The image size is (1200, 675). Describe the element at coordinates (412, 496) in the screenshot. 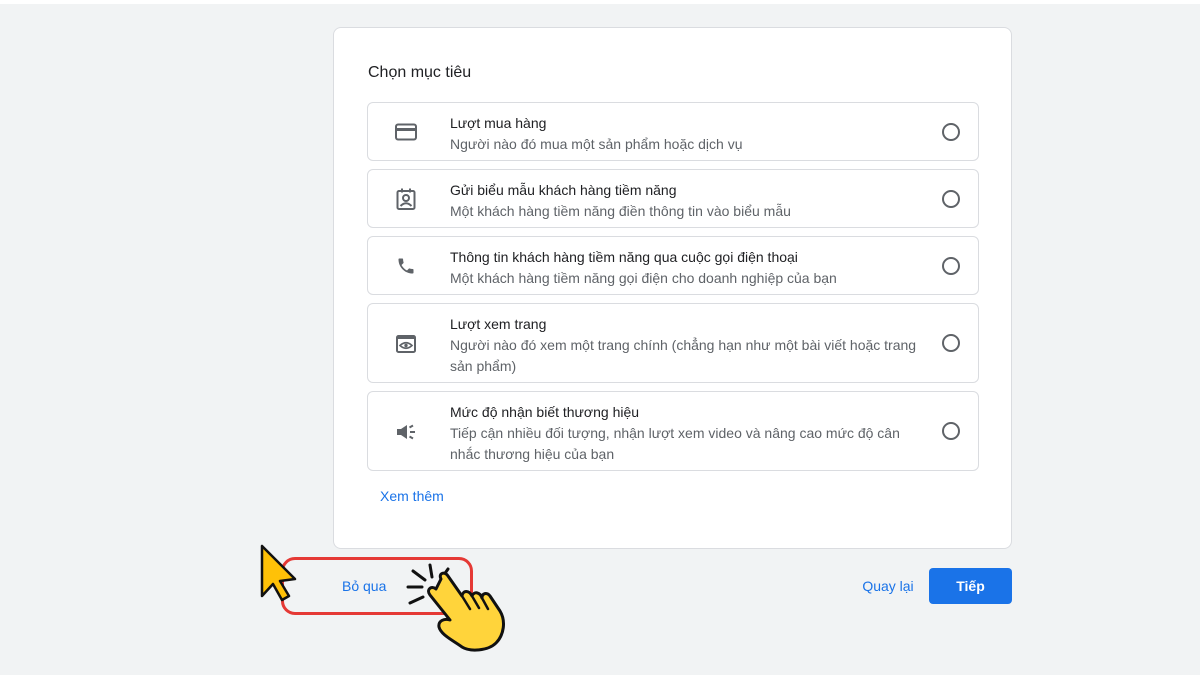

I see `see-more-link: Xem thêm` at that location.